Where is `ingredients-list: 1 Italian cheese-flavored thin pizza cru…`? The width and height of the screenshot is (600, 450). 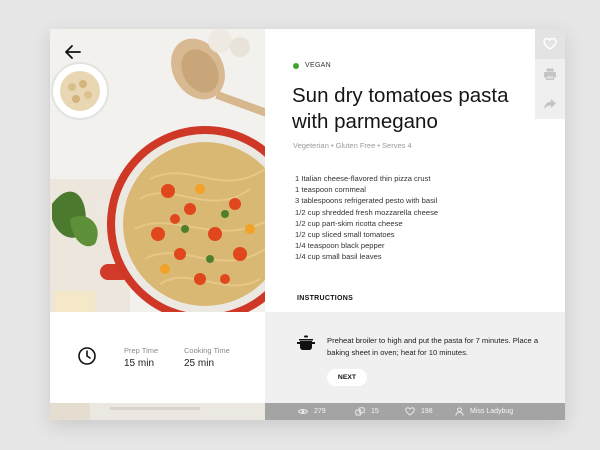
ingredients-list: 1 Italian cheese-flavored thin pizza cru… is located at coordinates (366, 218).